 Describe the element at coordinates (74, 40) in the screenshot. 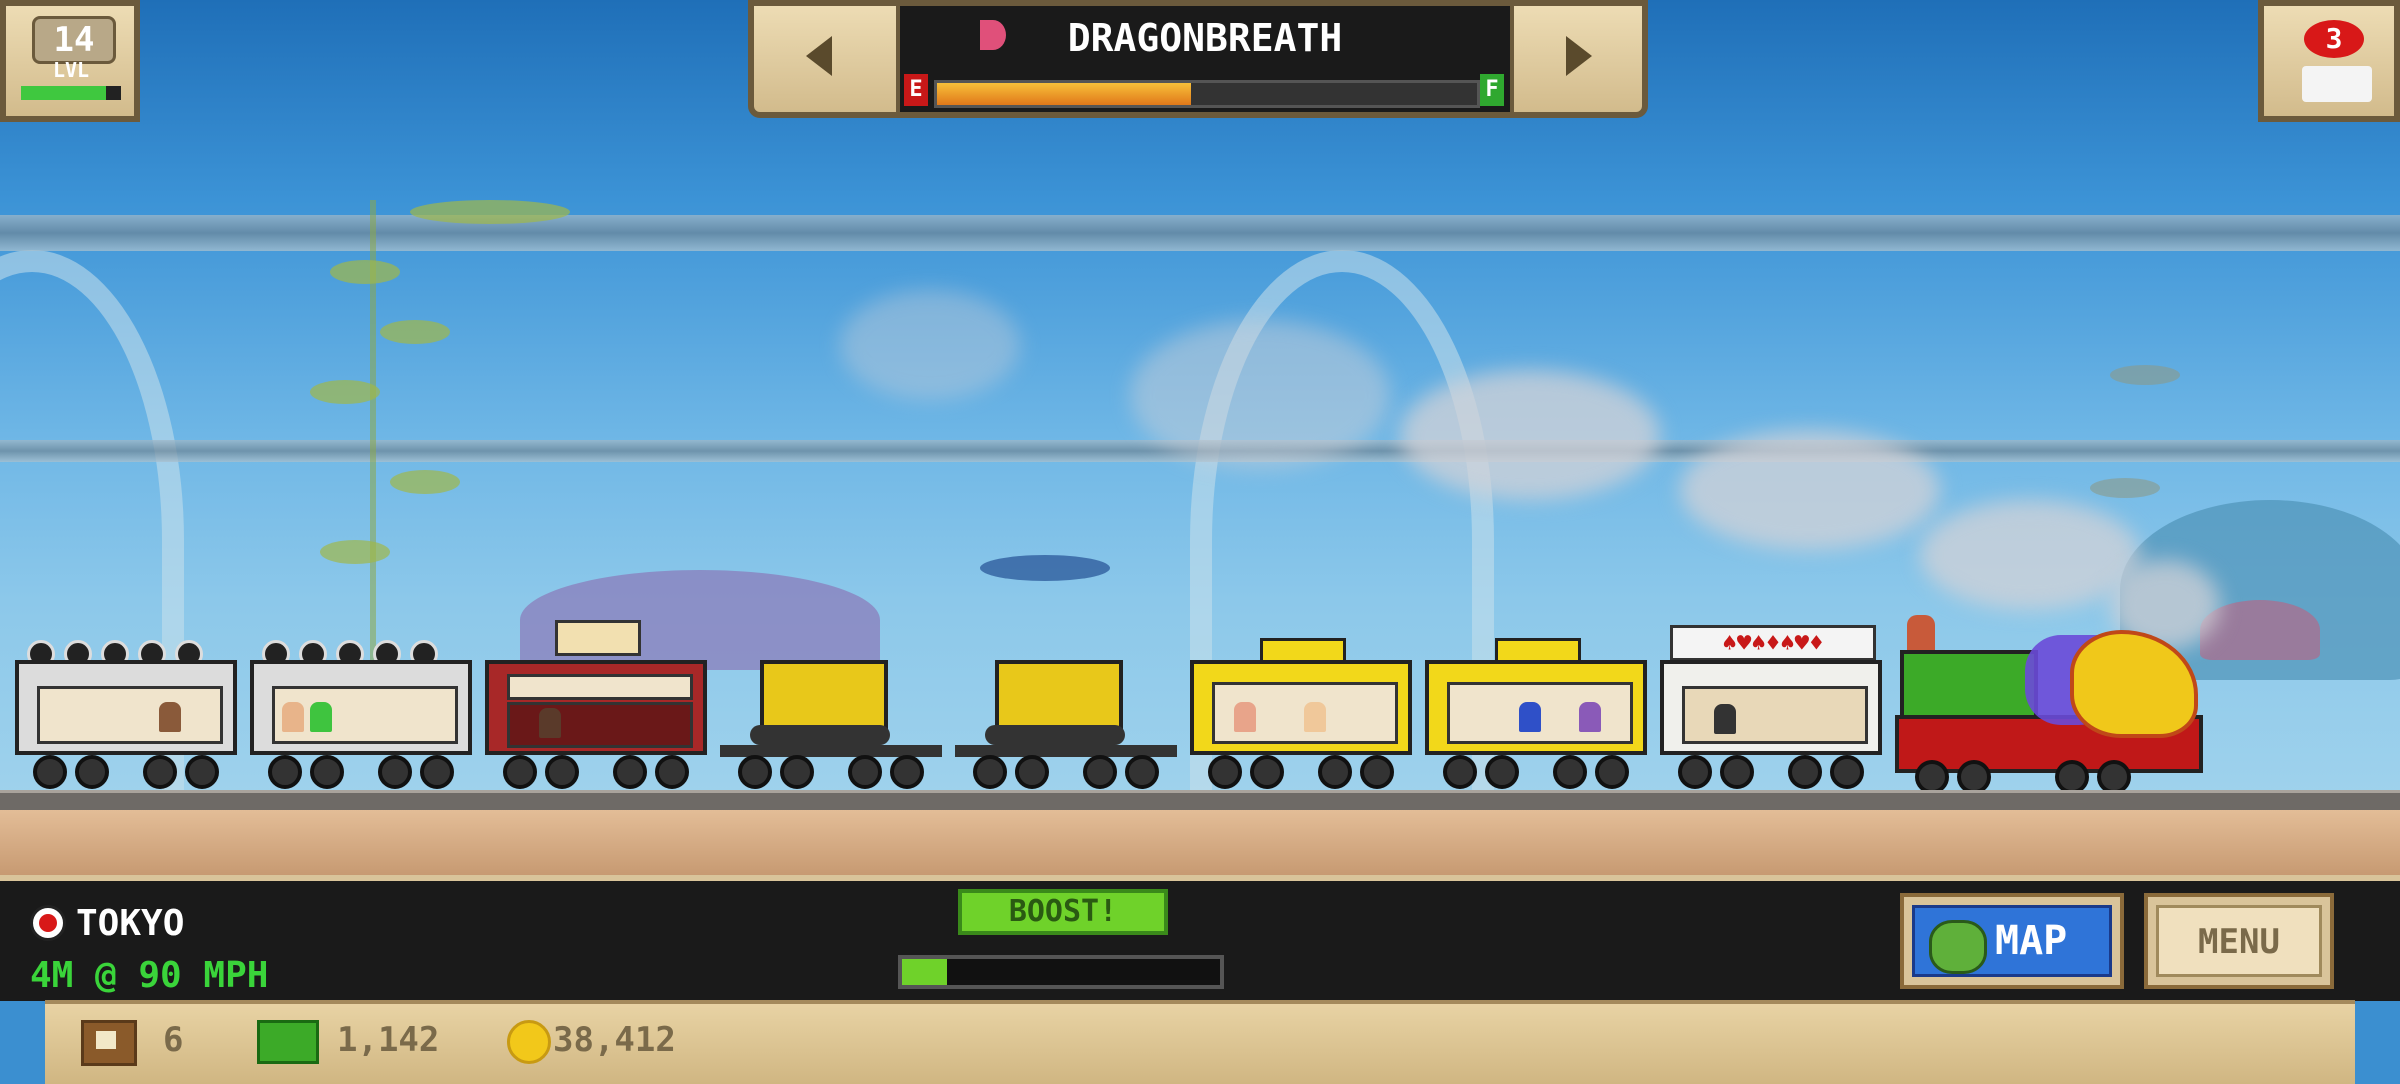

I see `level-number: 14` at that location.